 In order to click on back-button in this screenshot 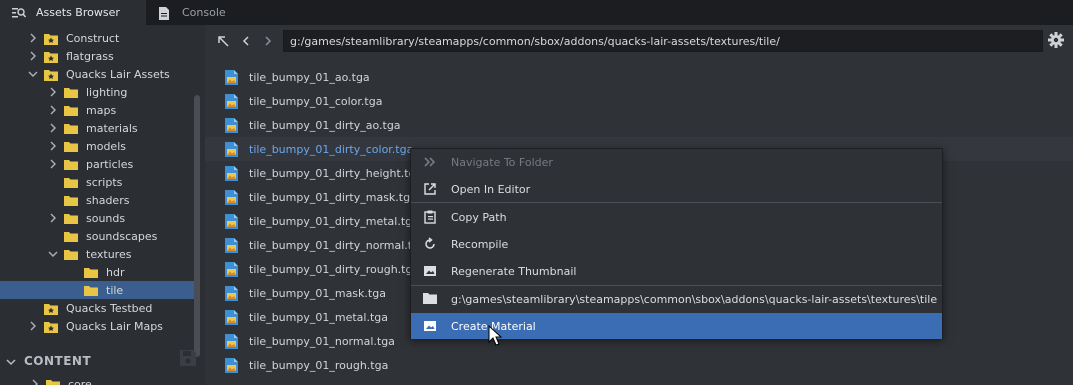, I will do `click(246, 41)`.